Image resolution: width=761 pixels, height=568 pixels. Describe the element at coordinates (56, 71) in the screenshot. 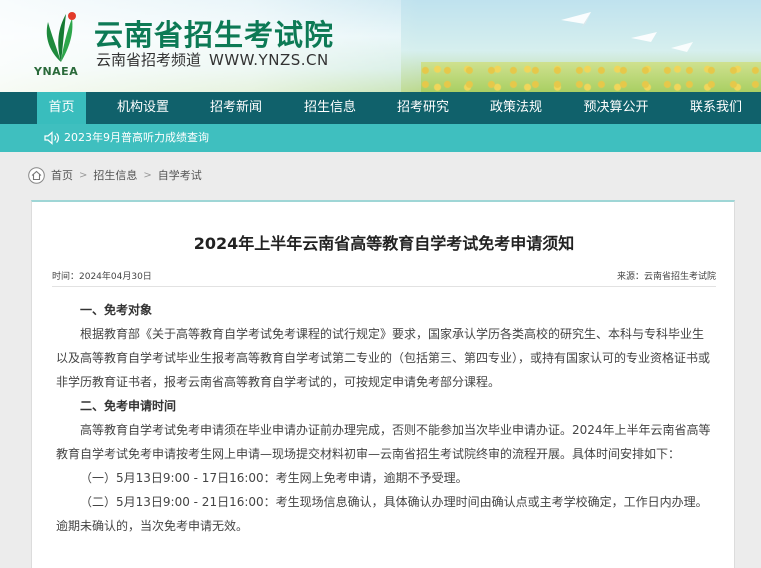

I see `logo-text: YNAEA` at that location.